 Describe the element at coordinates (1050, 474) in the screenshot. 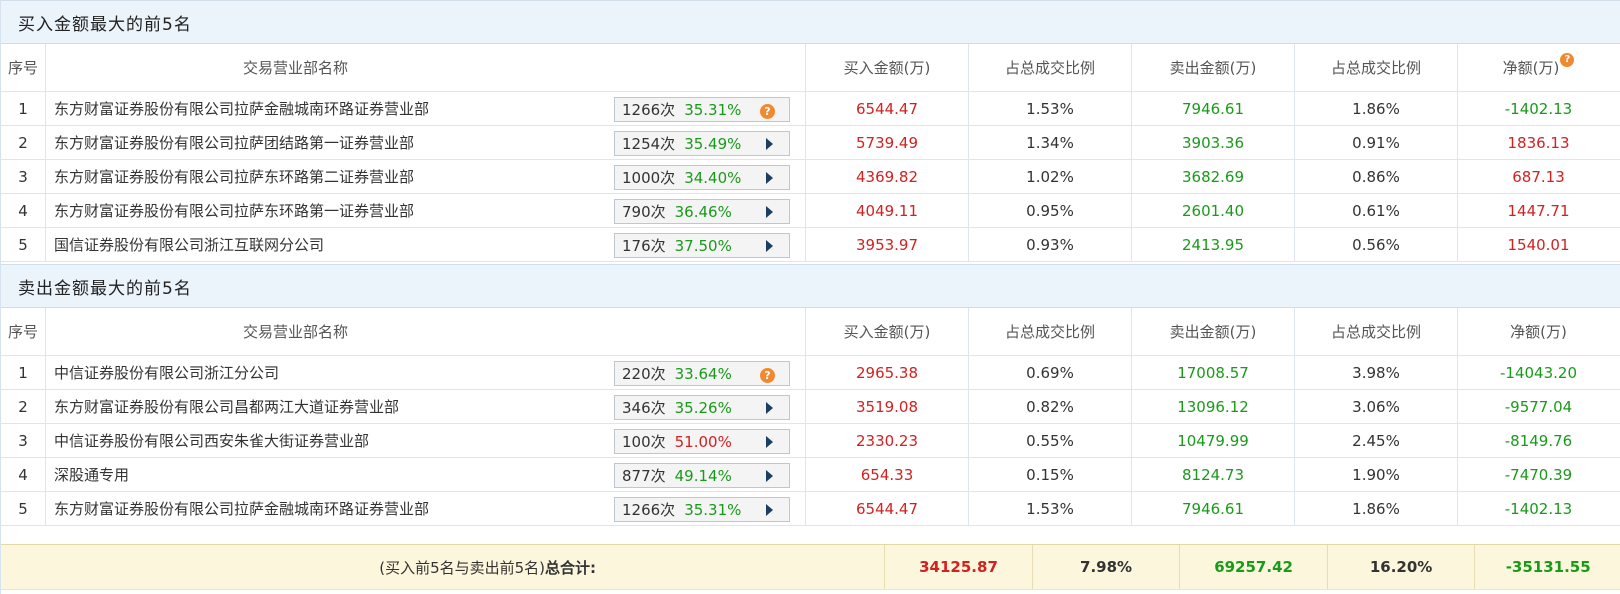

I see `buy-ratio: 0.15%` at that location.